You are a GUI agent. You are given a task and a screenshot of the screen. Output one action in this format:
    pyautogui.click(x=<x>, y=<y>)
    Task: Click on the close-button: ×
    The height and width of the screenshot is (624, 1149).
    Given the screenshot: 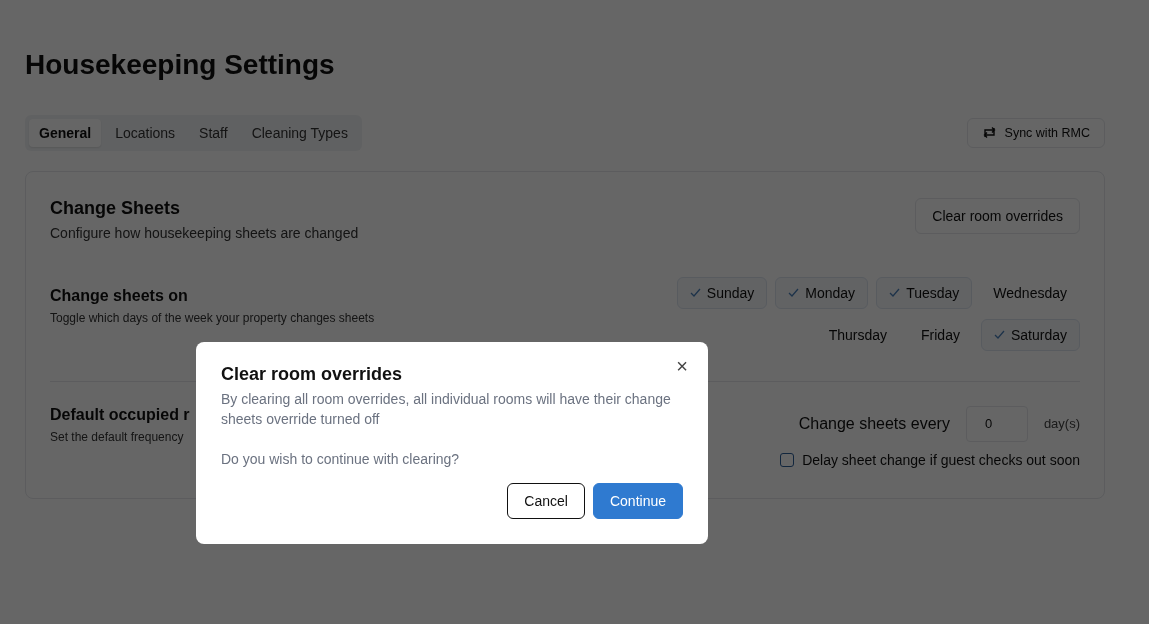 What is the action you would take?
    pyautogui.click(x=682, y=366)
    